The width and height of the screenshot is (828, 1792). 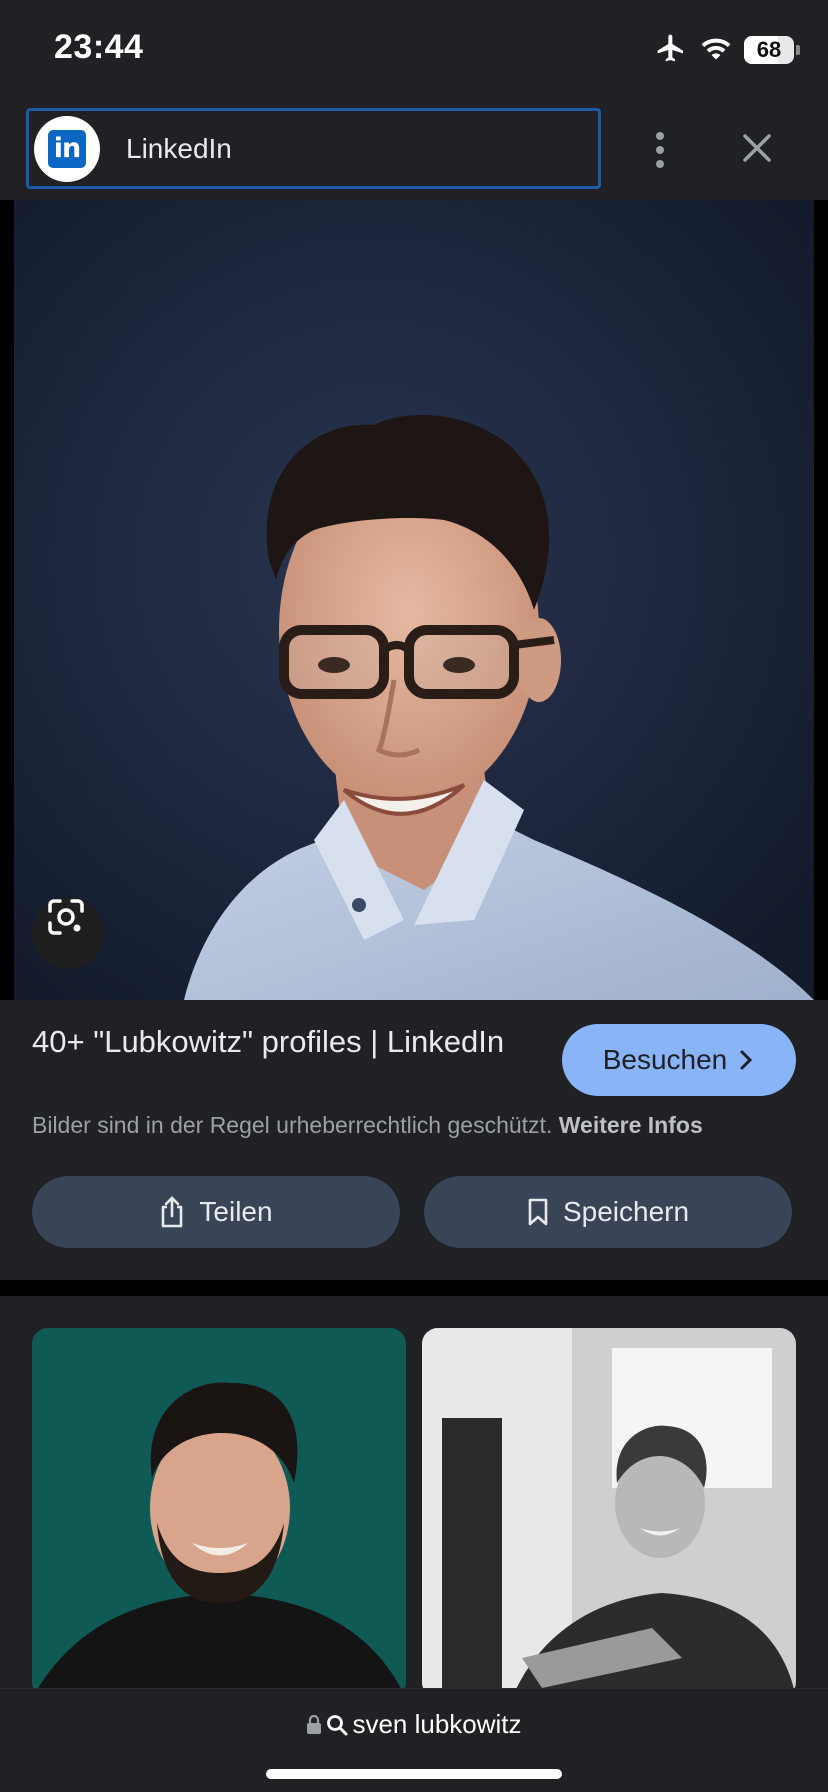 I want to click on visit-button: Besuchen, so click(x=679, y=1060).